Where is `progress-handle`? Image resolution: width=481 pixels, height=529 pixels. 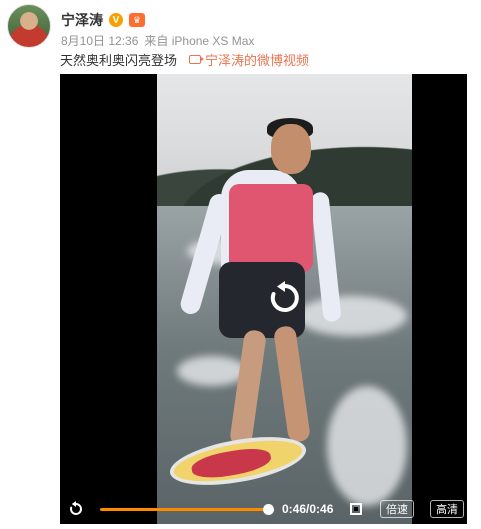 progress-handle is located at coordinates (268, 509).